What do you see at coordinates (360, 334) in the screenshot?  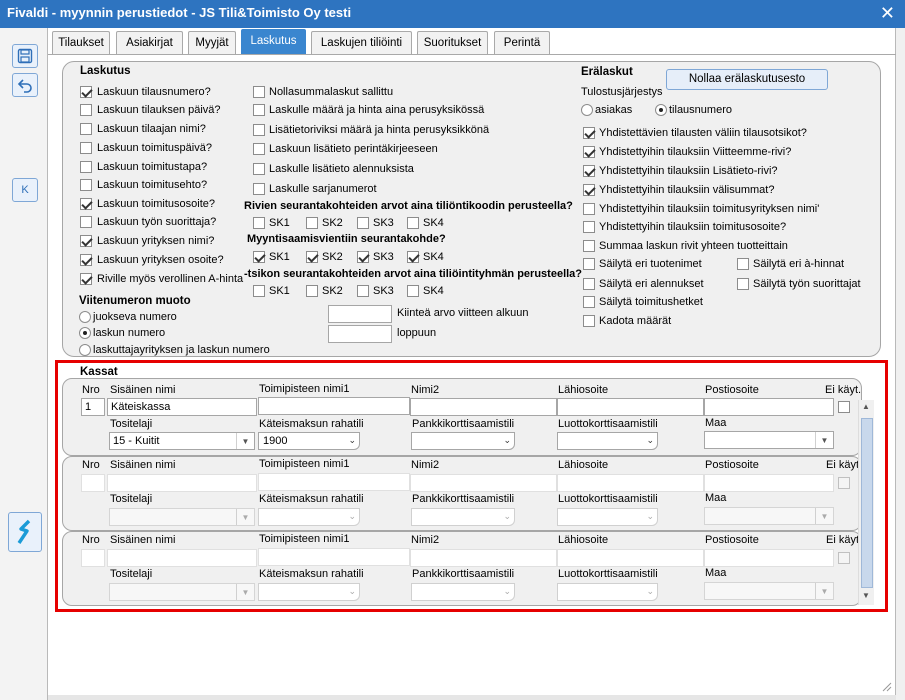 I see `loppuun-input` at bounding box center [360, 334].